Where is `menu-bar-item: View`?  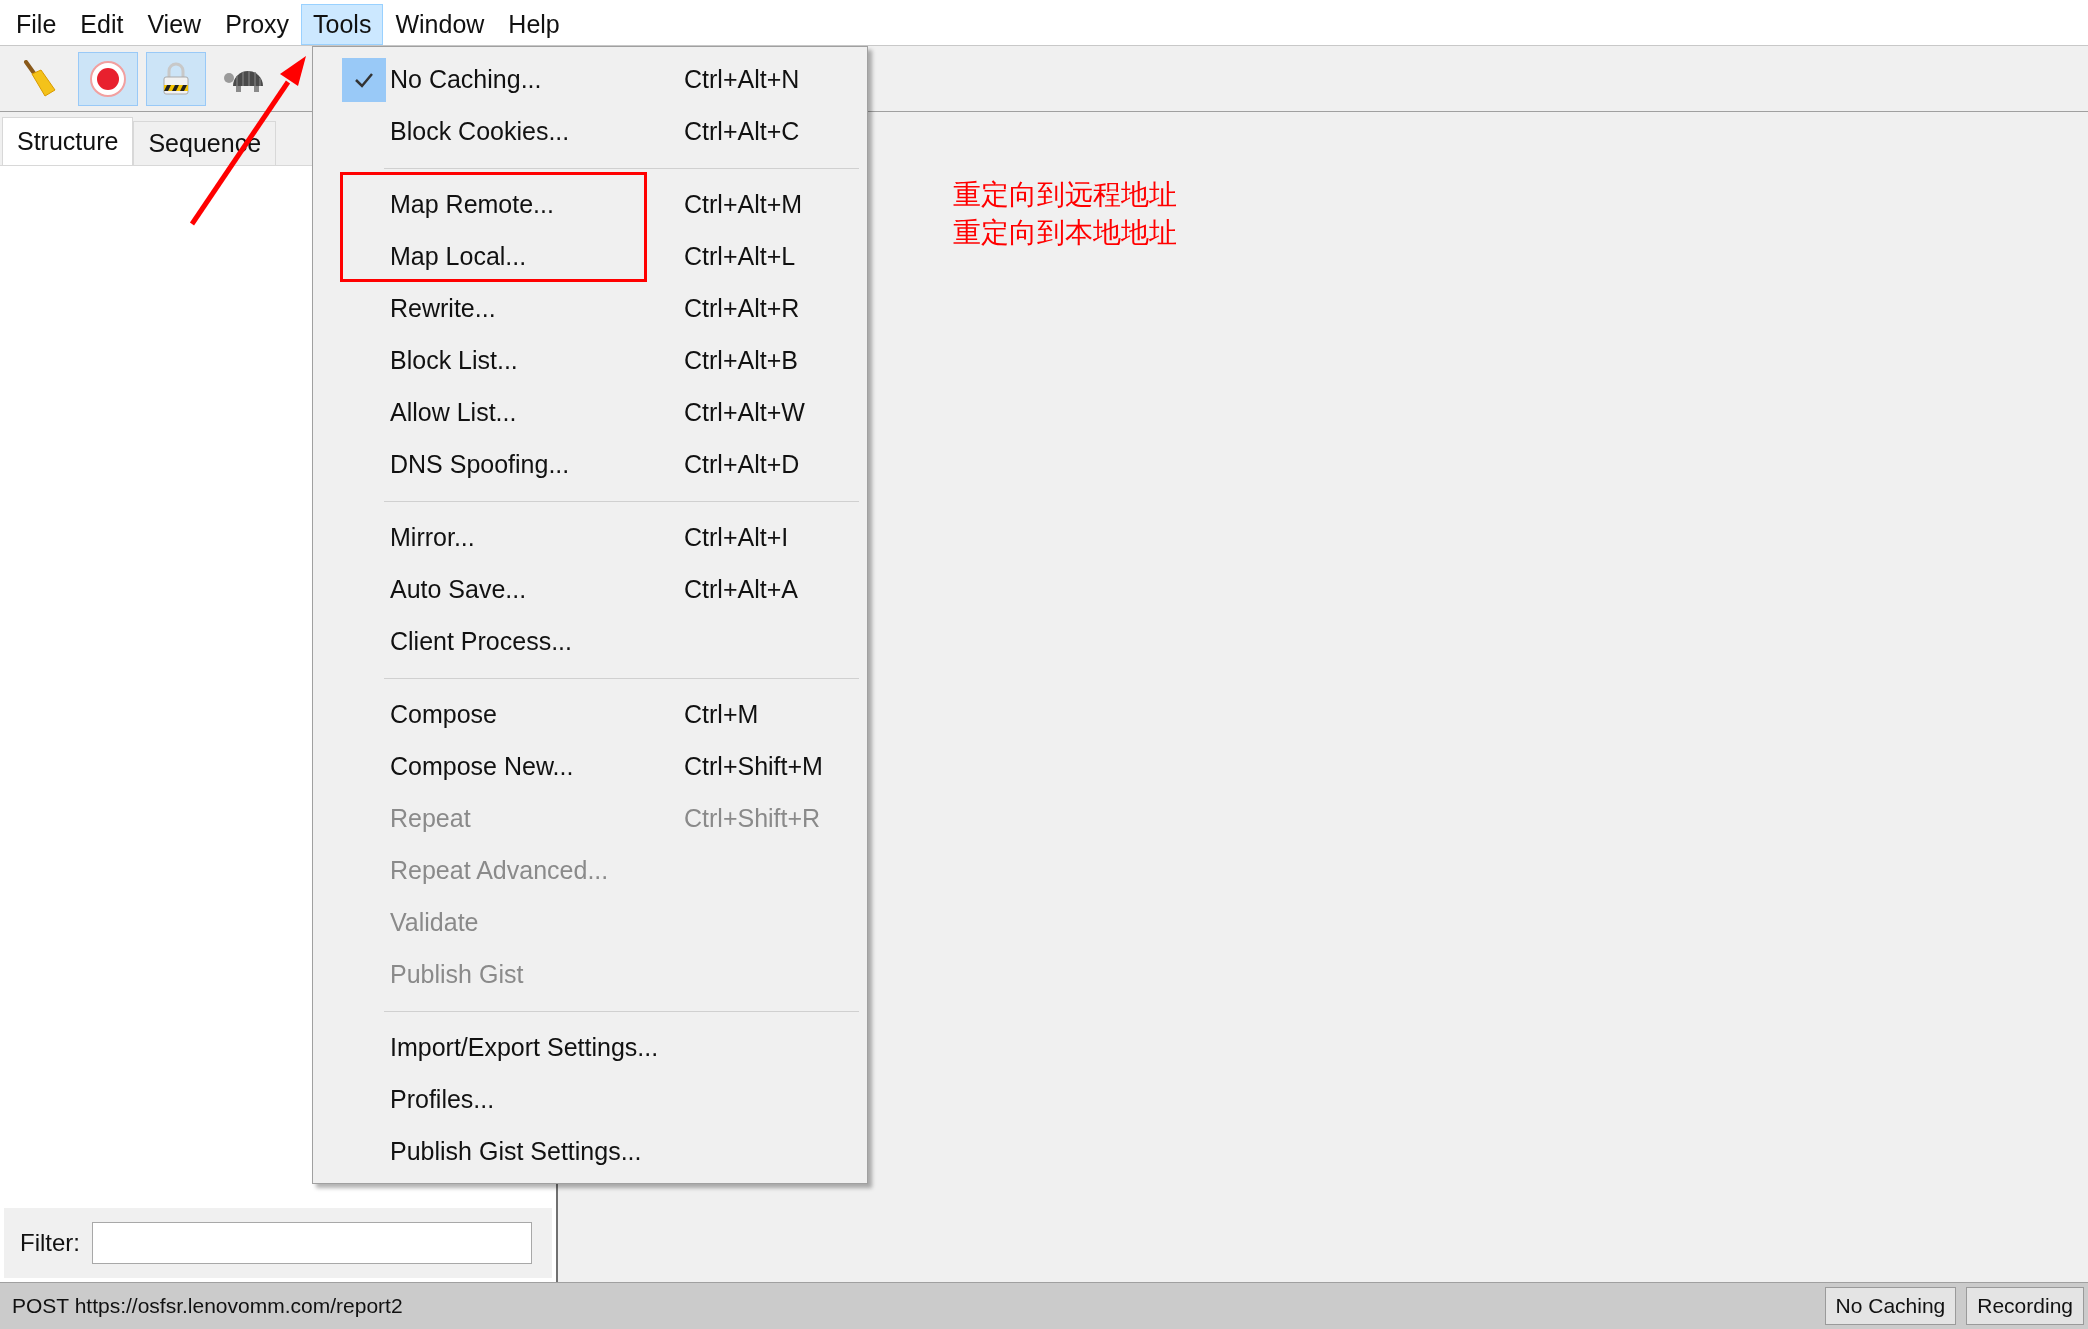 menu-bar-item: View is located at coordinates (174, 24).